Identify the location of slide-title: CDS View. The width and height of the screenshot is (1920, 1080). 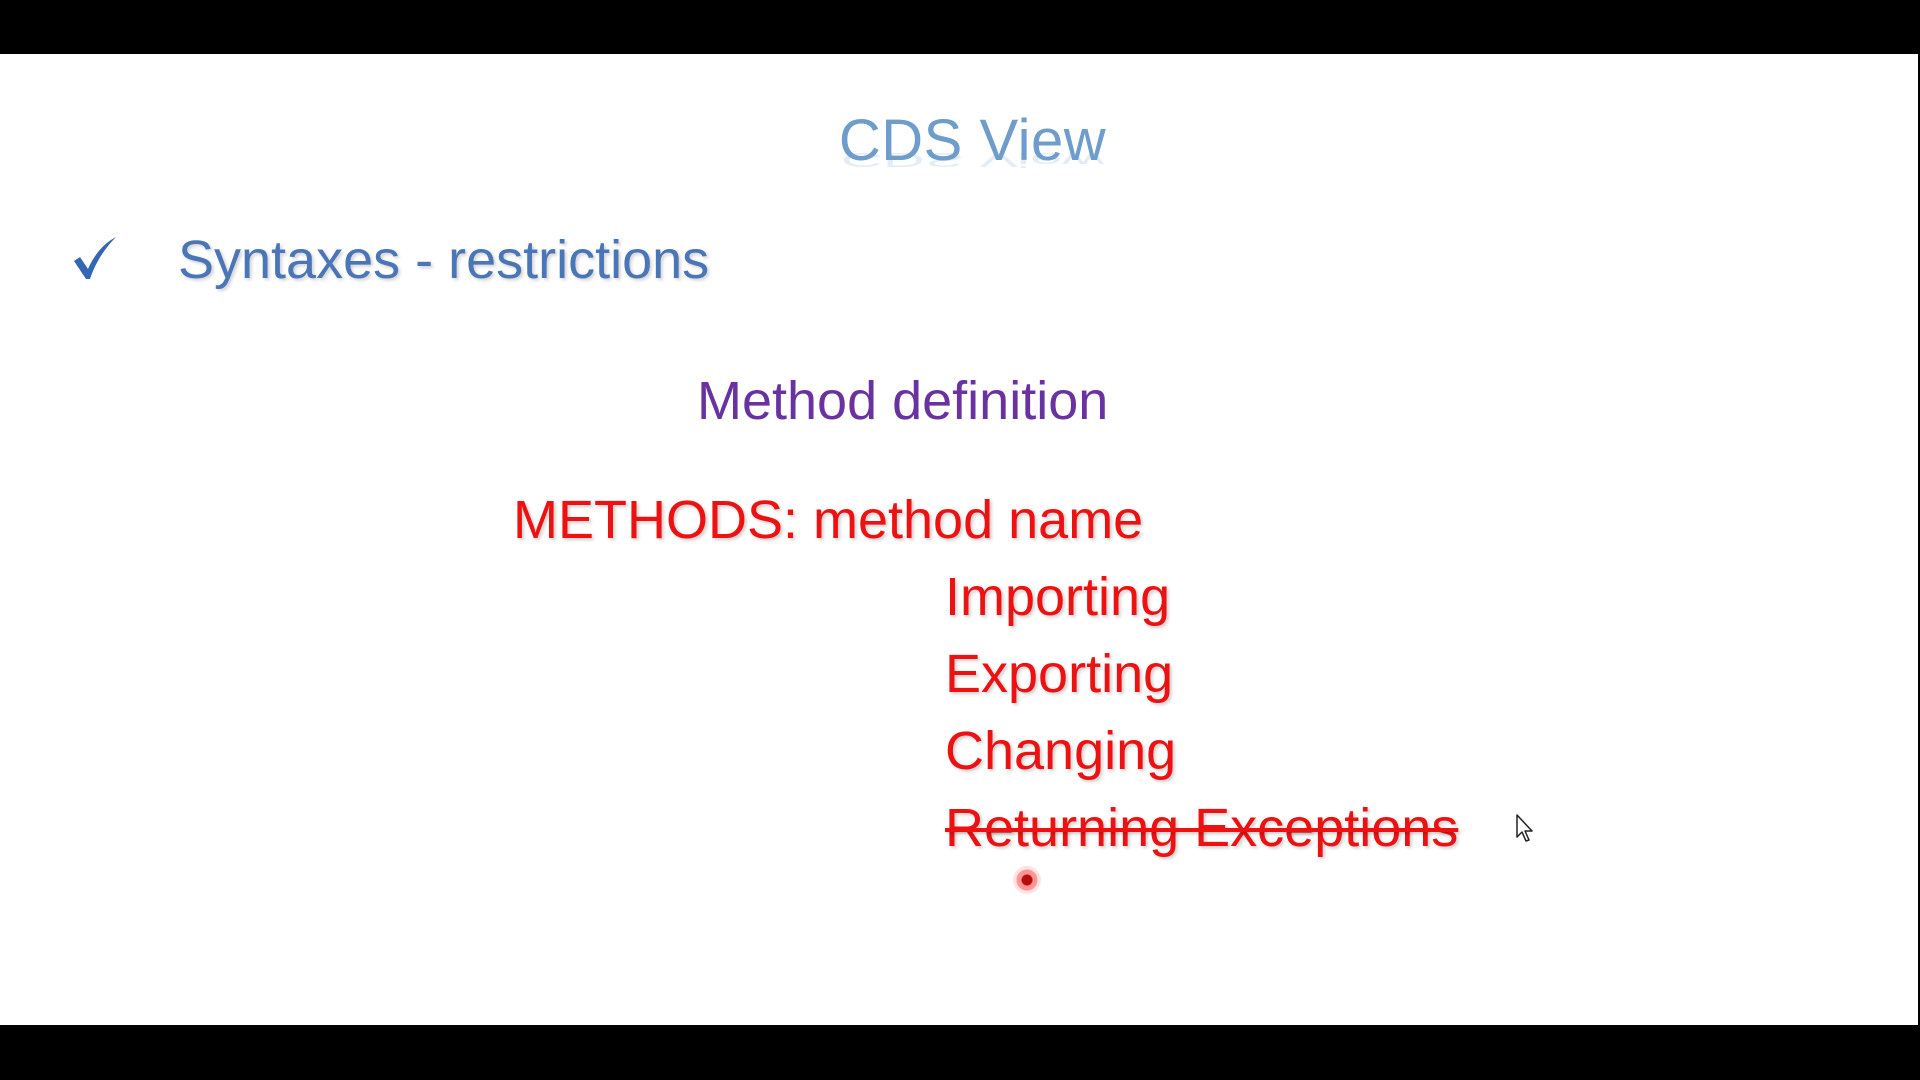
(972, 140).